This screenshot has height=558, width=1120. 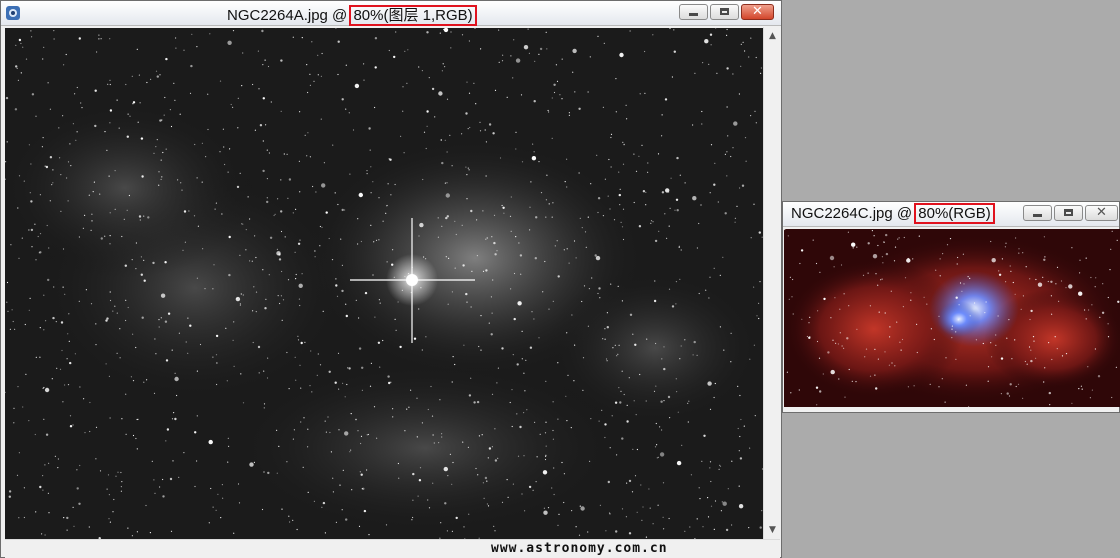 I want to click on vertical-scrollbar: ▲ ▼, so click(x=772, y=283).